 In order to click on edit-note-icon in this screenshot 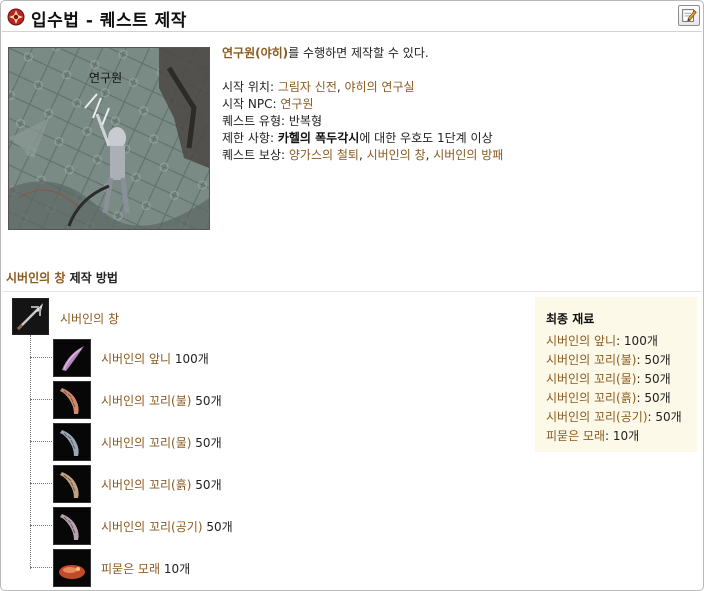, I will do `click(689, 15)`.